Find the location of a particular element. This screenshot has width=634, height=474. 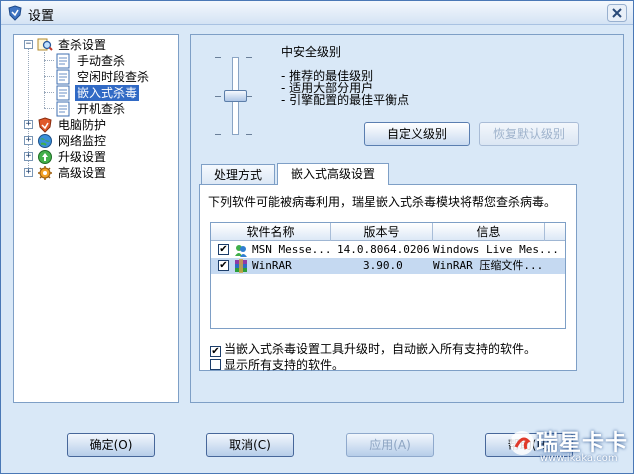

magnifier-icon is located at coordinates (45, 44).